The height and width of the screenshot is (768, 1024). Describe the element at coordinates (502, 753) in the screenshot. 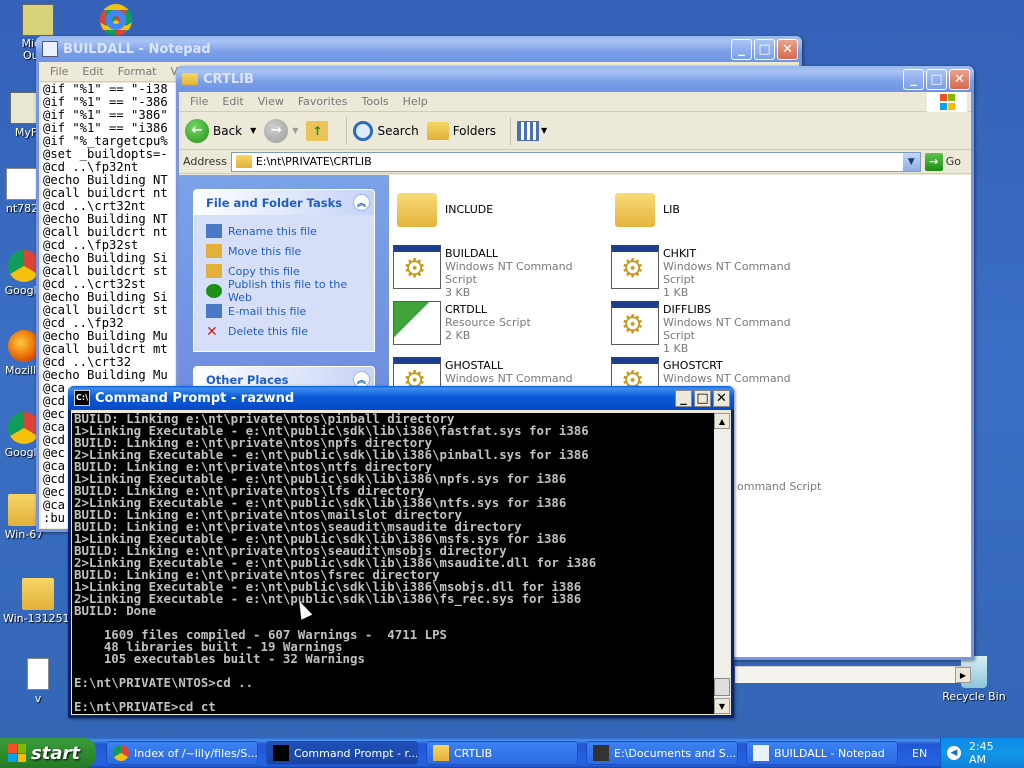

I see `taskbar-button: CRTLIB` at that location.